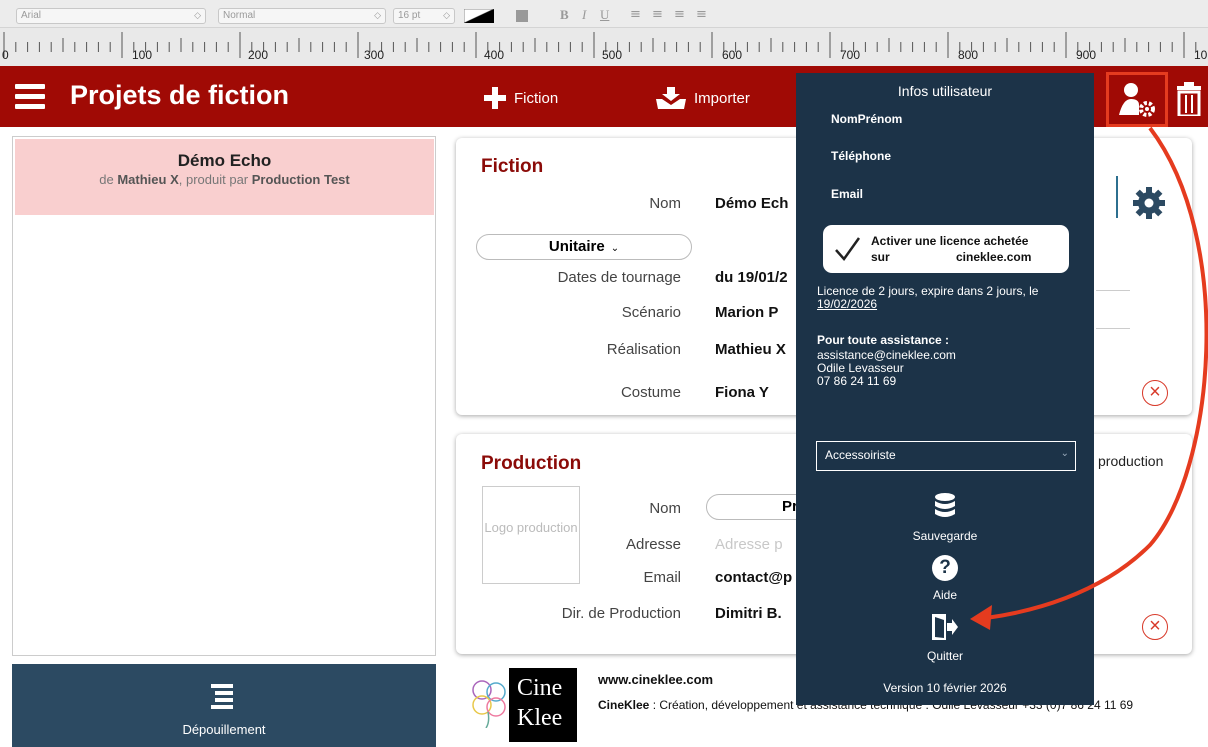 This screenshot has width=1208, height=747. Describe the element at coordinates (1086, 55) in the screenshot. I see `ruler-label: 900` at that location.